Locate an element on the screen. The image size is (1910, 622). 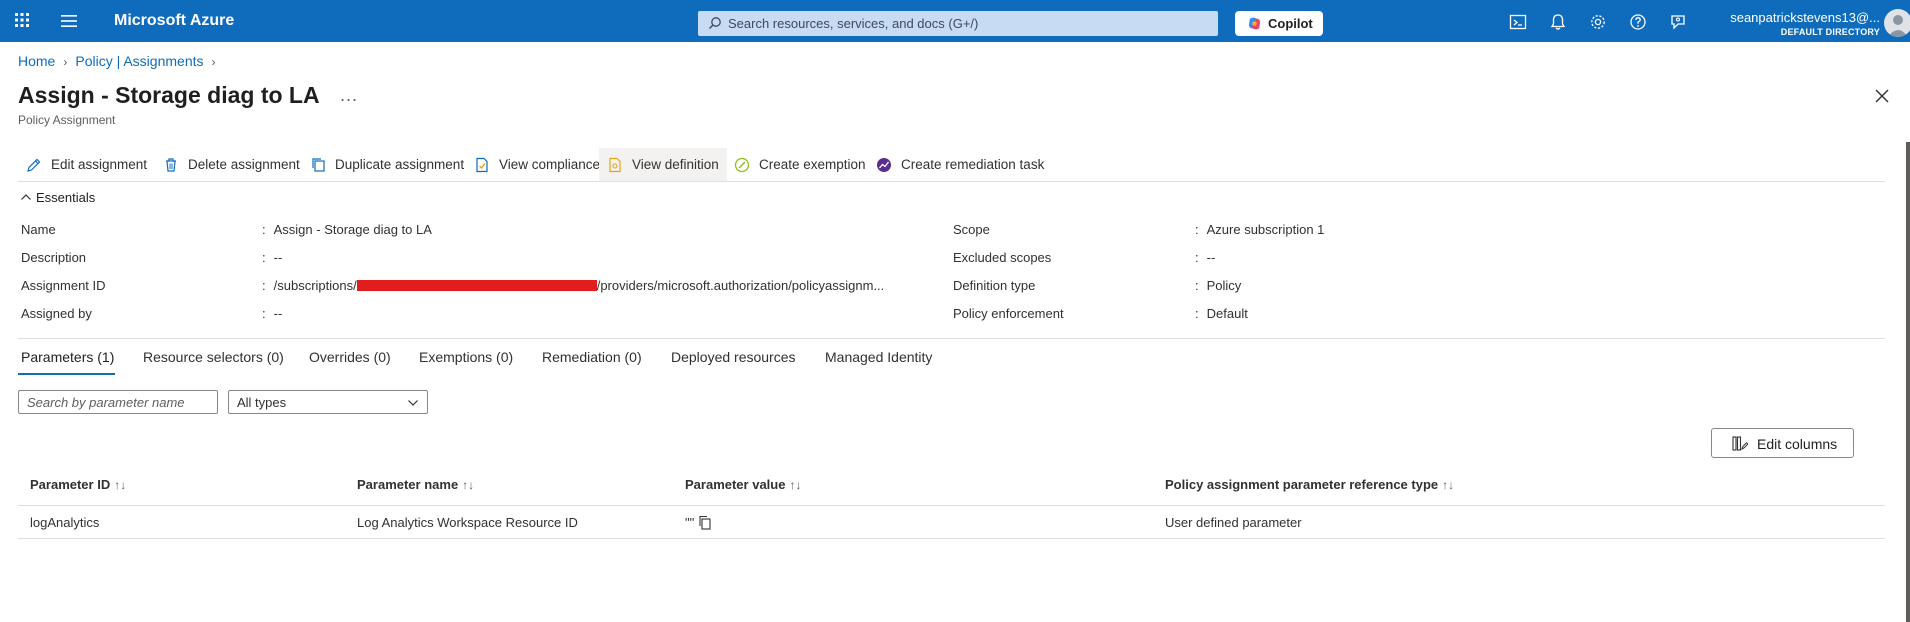
copilot-button: Copilot is located at coordinates (1279, 23).